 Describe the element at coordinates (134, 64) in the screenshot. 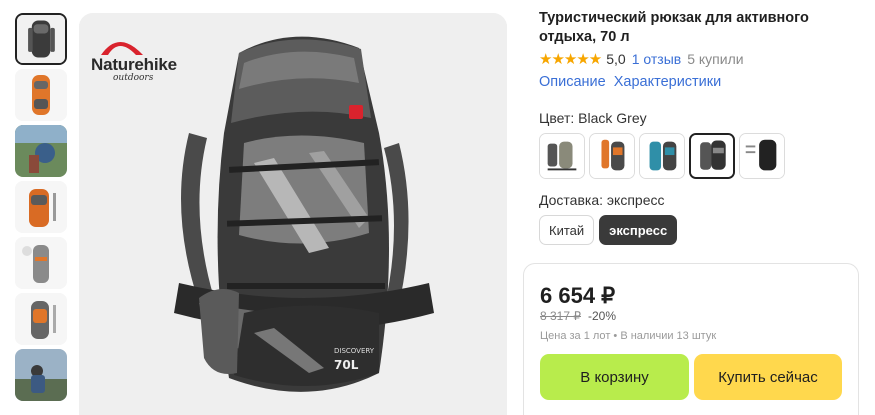

I see `brand-name: Naturehike` at that location.